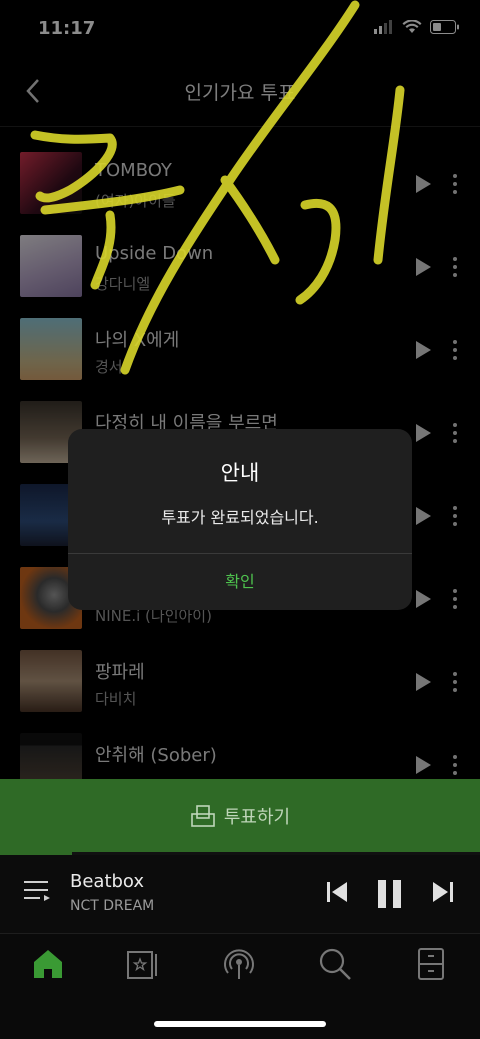  Describe the element at coordinates (240, 582) in the screenshot. I see `confirm-button: 확인` at that location.